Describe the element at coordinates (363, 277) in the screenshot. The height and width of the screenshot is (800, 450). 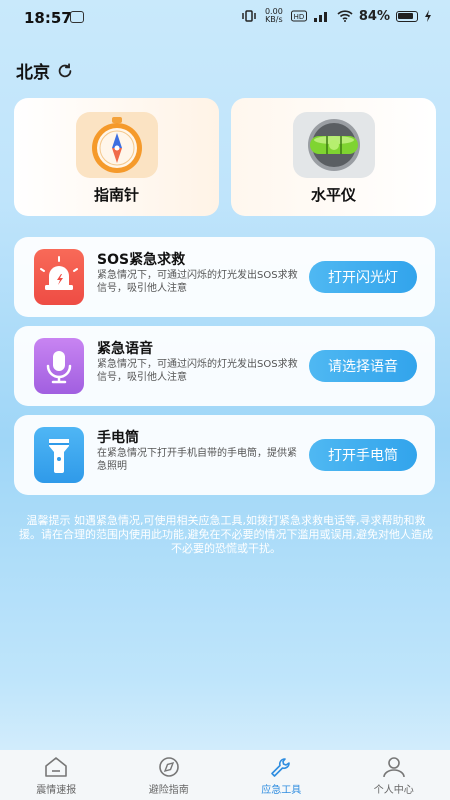
I see `open-flash-button: 打开闪光灯` at that location.